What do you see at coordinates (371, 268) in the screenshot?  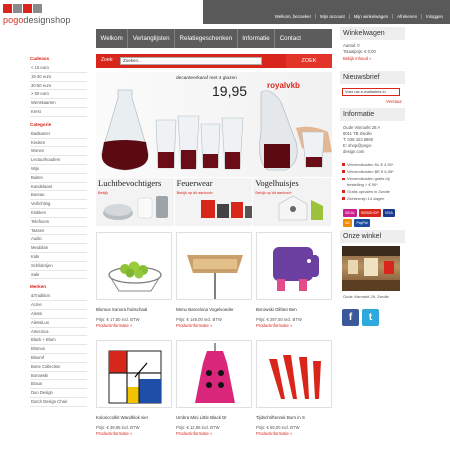 I see `shop-photo` at bounding box center [371, 268].